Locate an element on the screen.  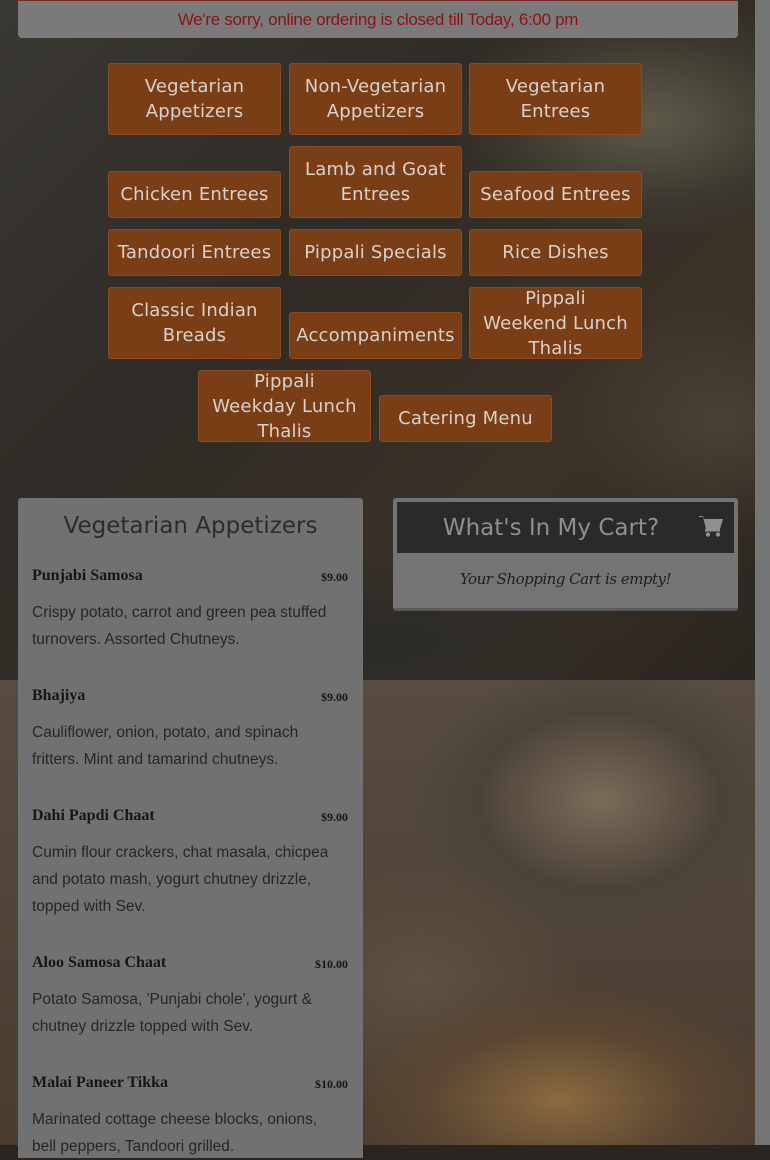
category-pippali-specials: Pippali Specials is located at coordinates (375, 252).